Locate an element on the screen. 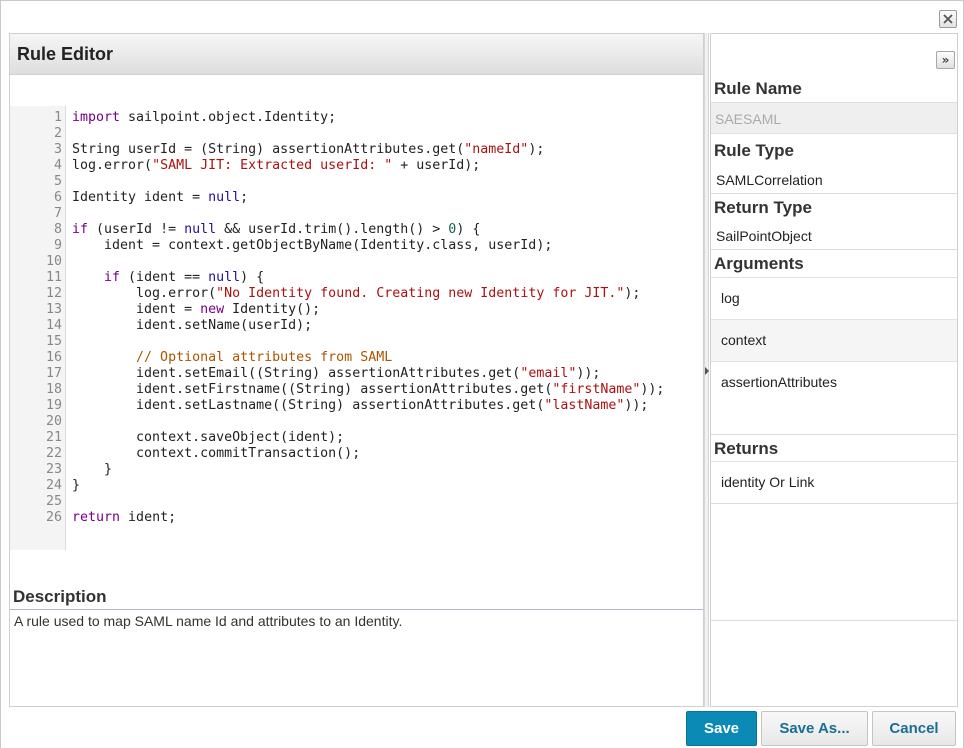  line-number: 20 is located at coordinates (53, 421).